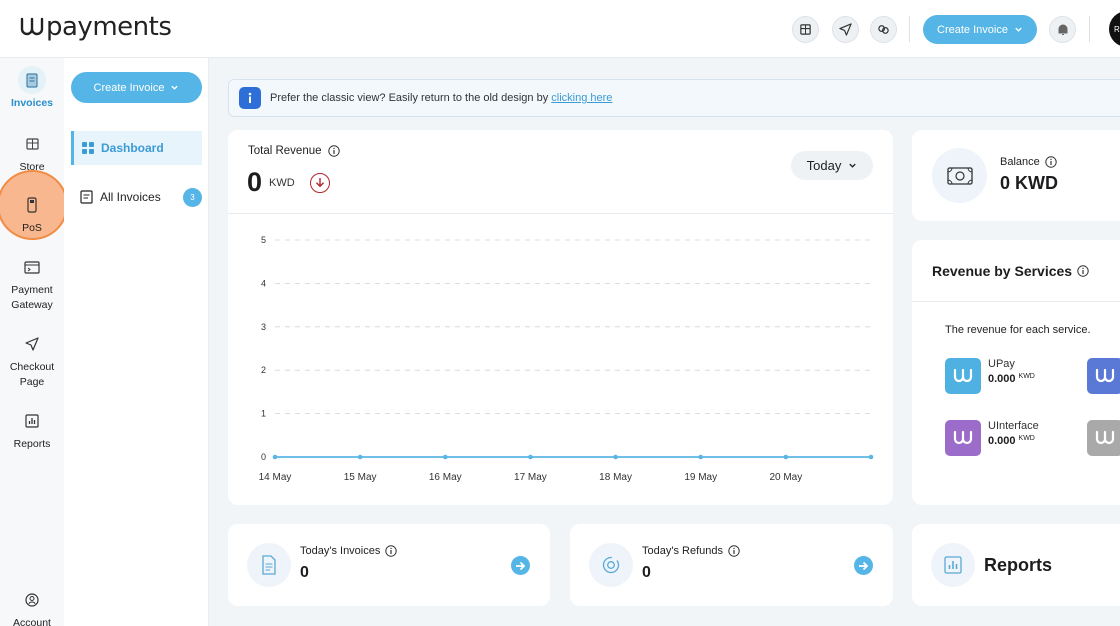 The height and width of the screenshot is (626, 1120). I want to click on user-avatar: R U, so click(1114, 29).